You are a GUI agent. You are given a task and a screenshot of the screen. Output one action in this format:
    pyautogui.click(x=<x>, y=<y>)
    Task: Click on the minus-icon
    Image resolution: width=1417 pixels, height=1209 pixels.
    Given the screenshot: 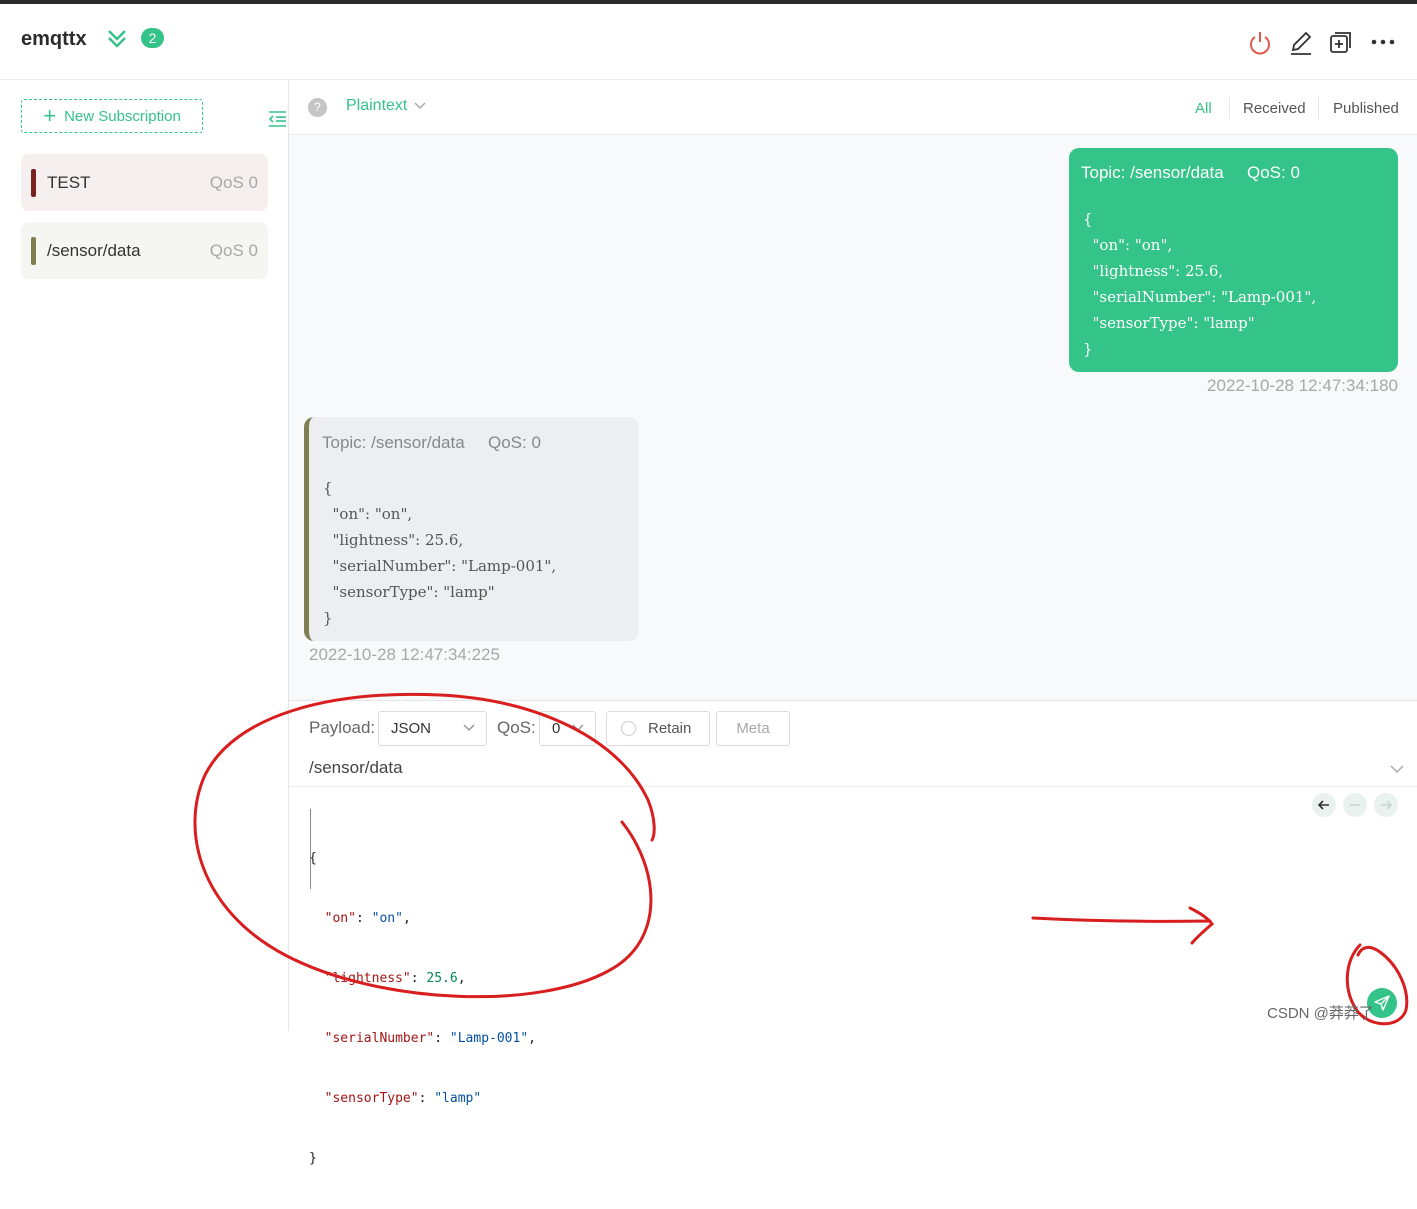 What is the action you would take?
    pyautogui.click(x=1355, y=805)
    